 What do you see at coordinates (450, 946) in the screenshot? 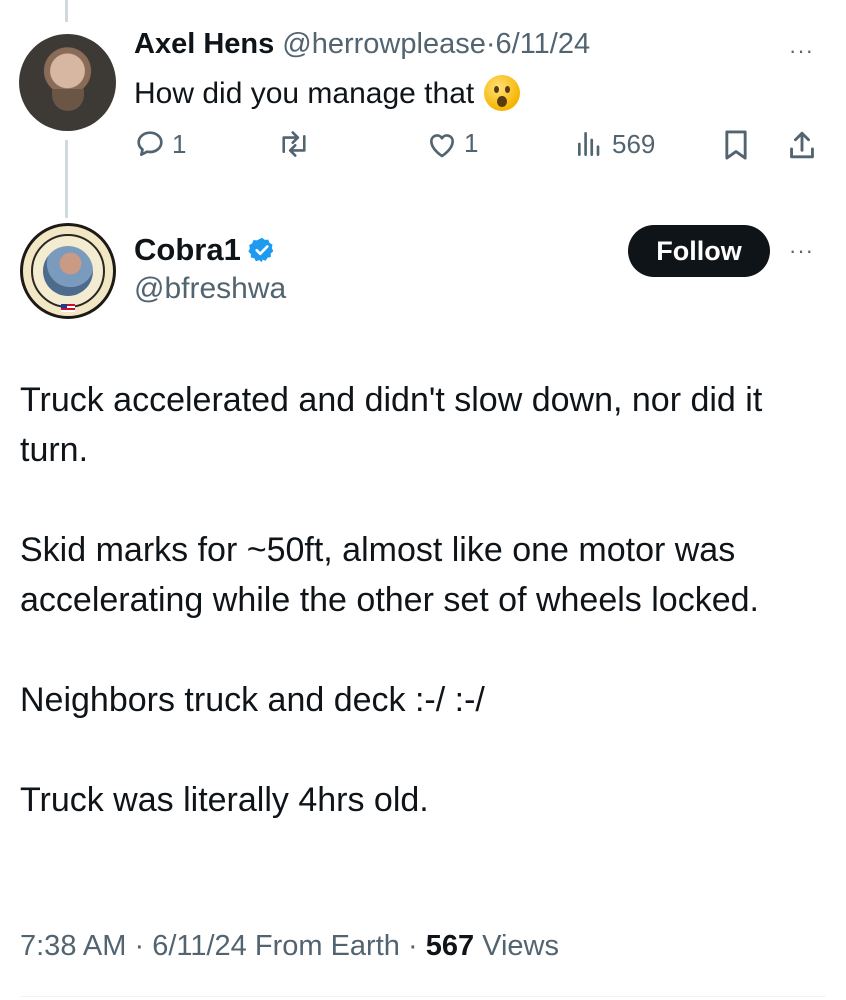
I see `tweet-views-count: 567` at bounding box center [450, 946].